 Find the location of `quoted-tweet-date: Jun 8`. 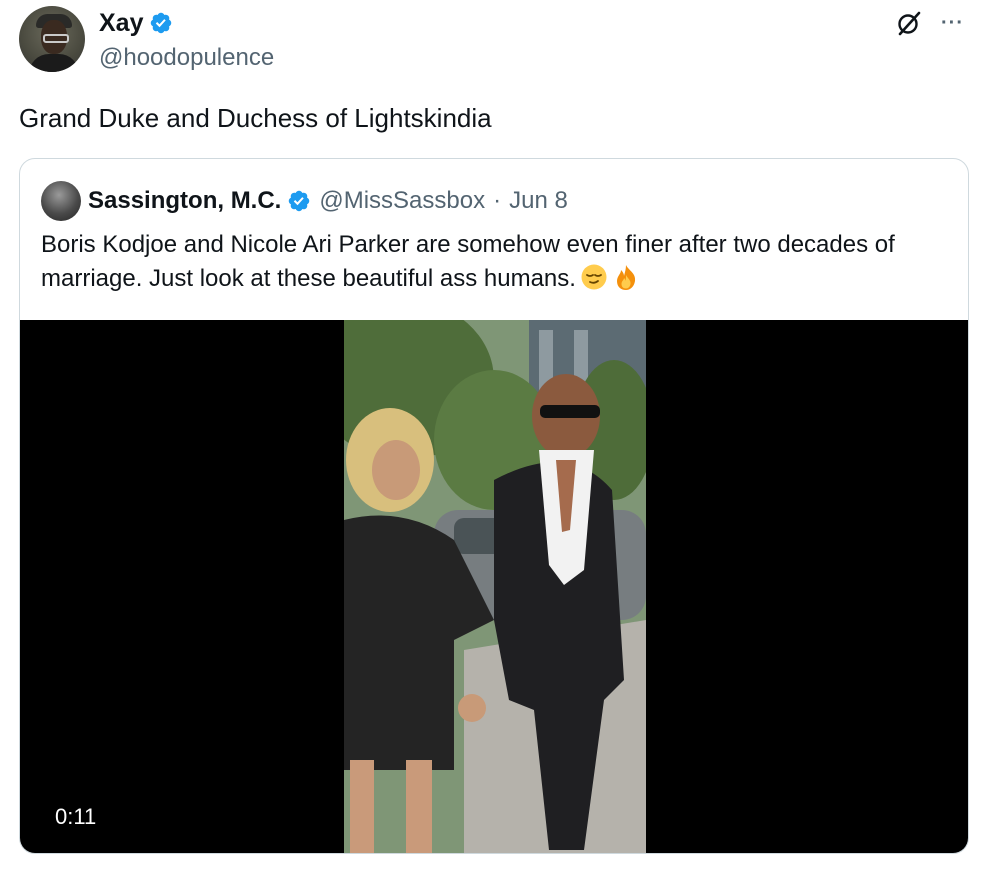

quoted-tweet-date: Jun 8 is located at coordinates (538, 201).